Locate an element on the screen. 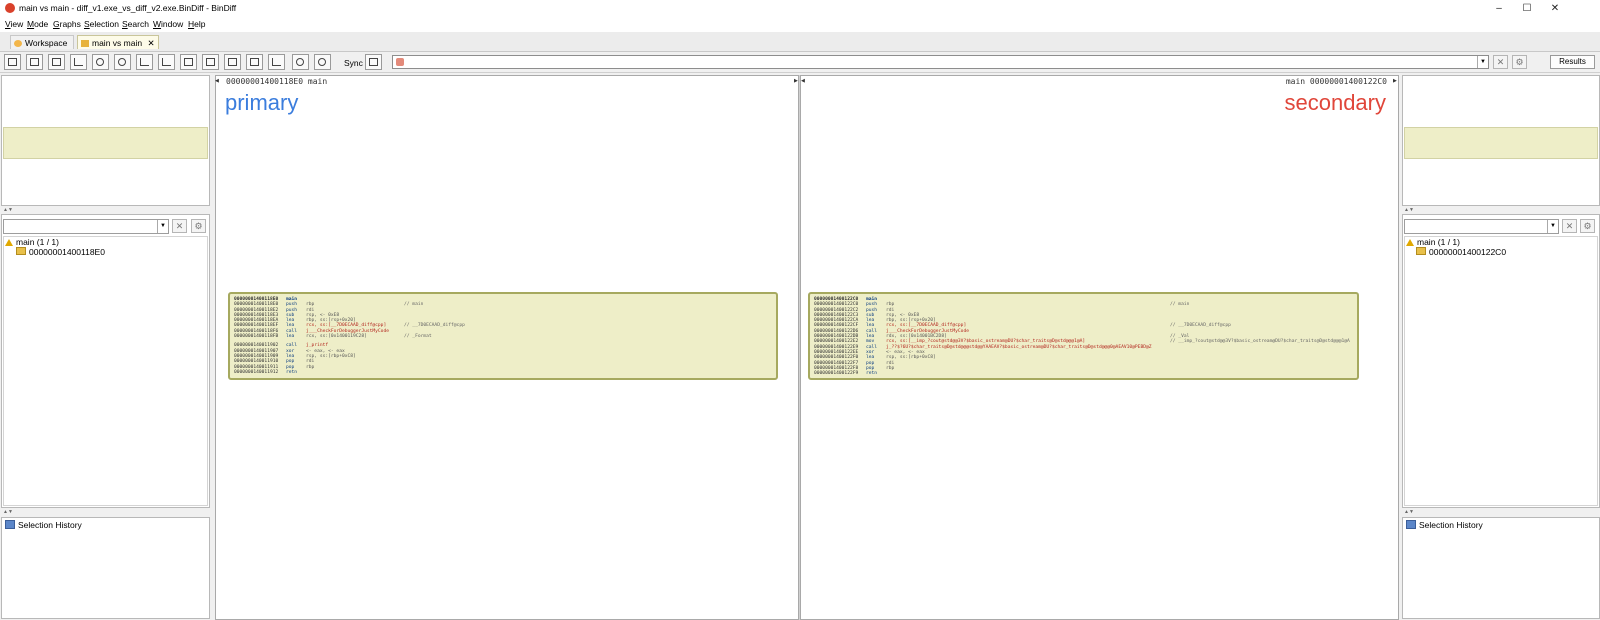 The image size is (1600, 620). zoom-fit-icon is located at coordinates (188, 62).